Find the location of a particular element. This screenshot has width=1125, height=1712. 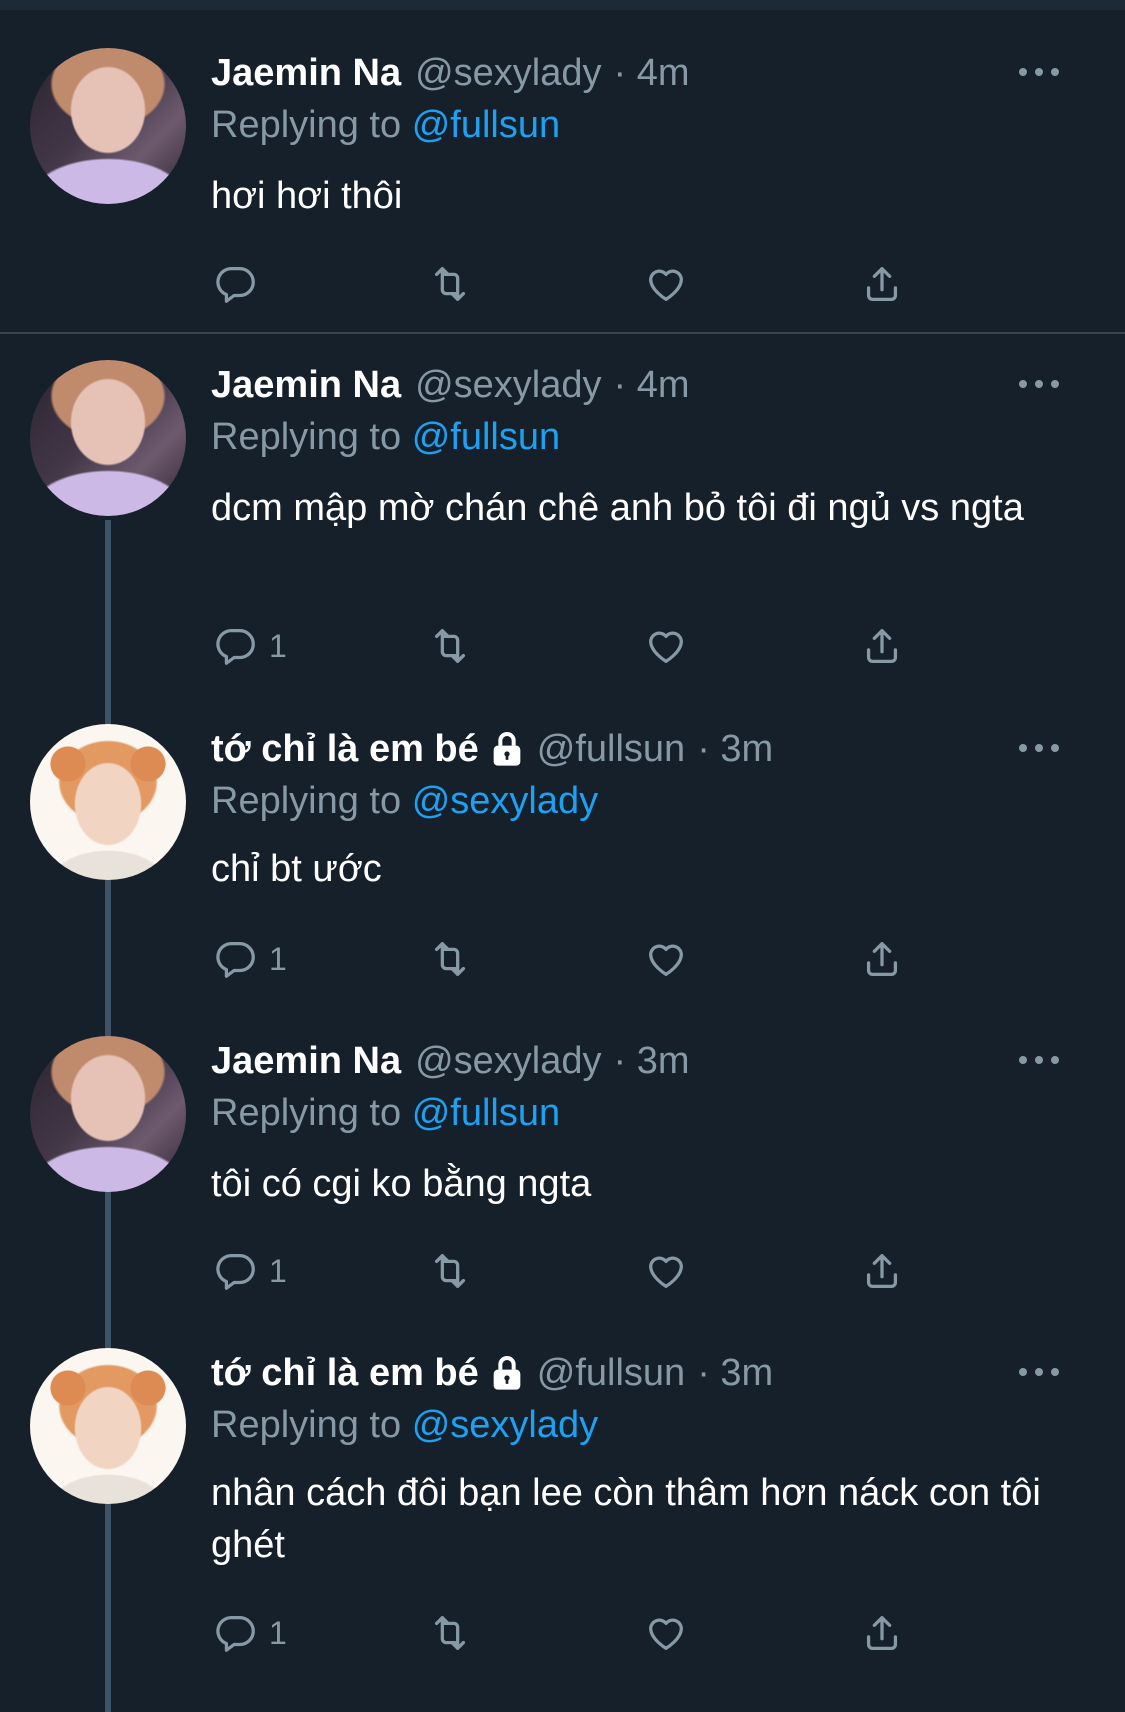

reply-button is located at coordinates (241, 284).